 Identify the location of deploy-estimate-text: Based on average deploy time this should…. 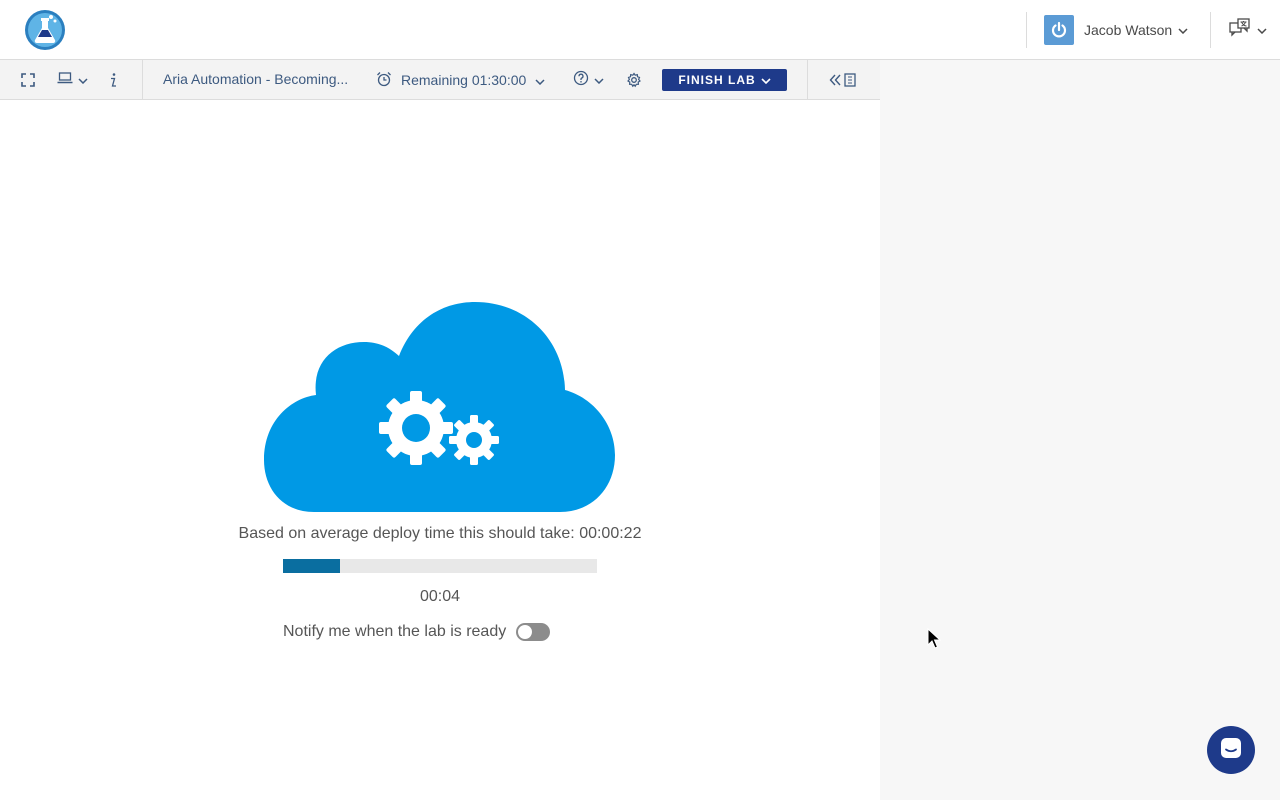
(440, 533).